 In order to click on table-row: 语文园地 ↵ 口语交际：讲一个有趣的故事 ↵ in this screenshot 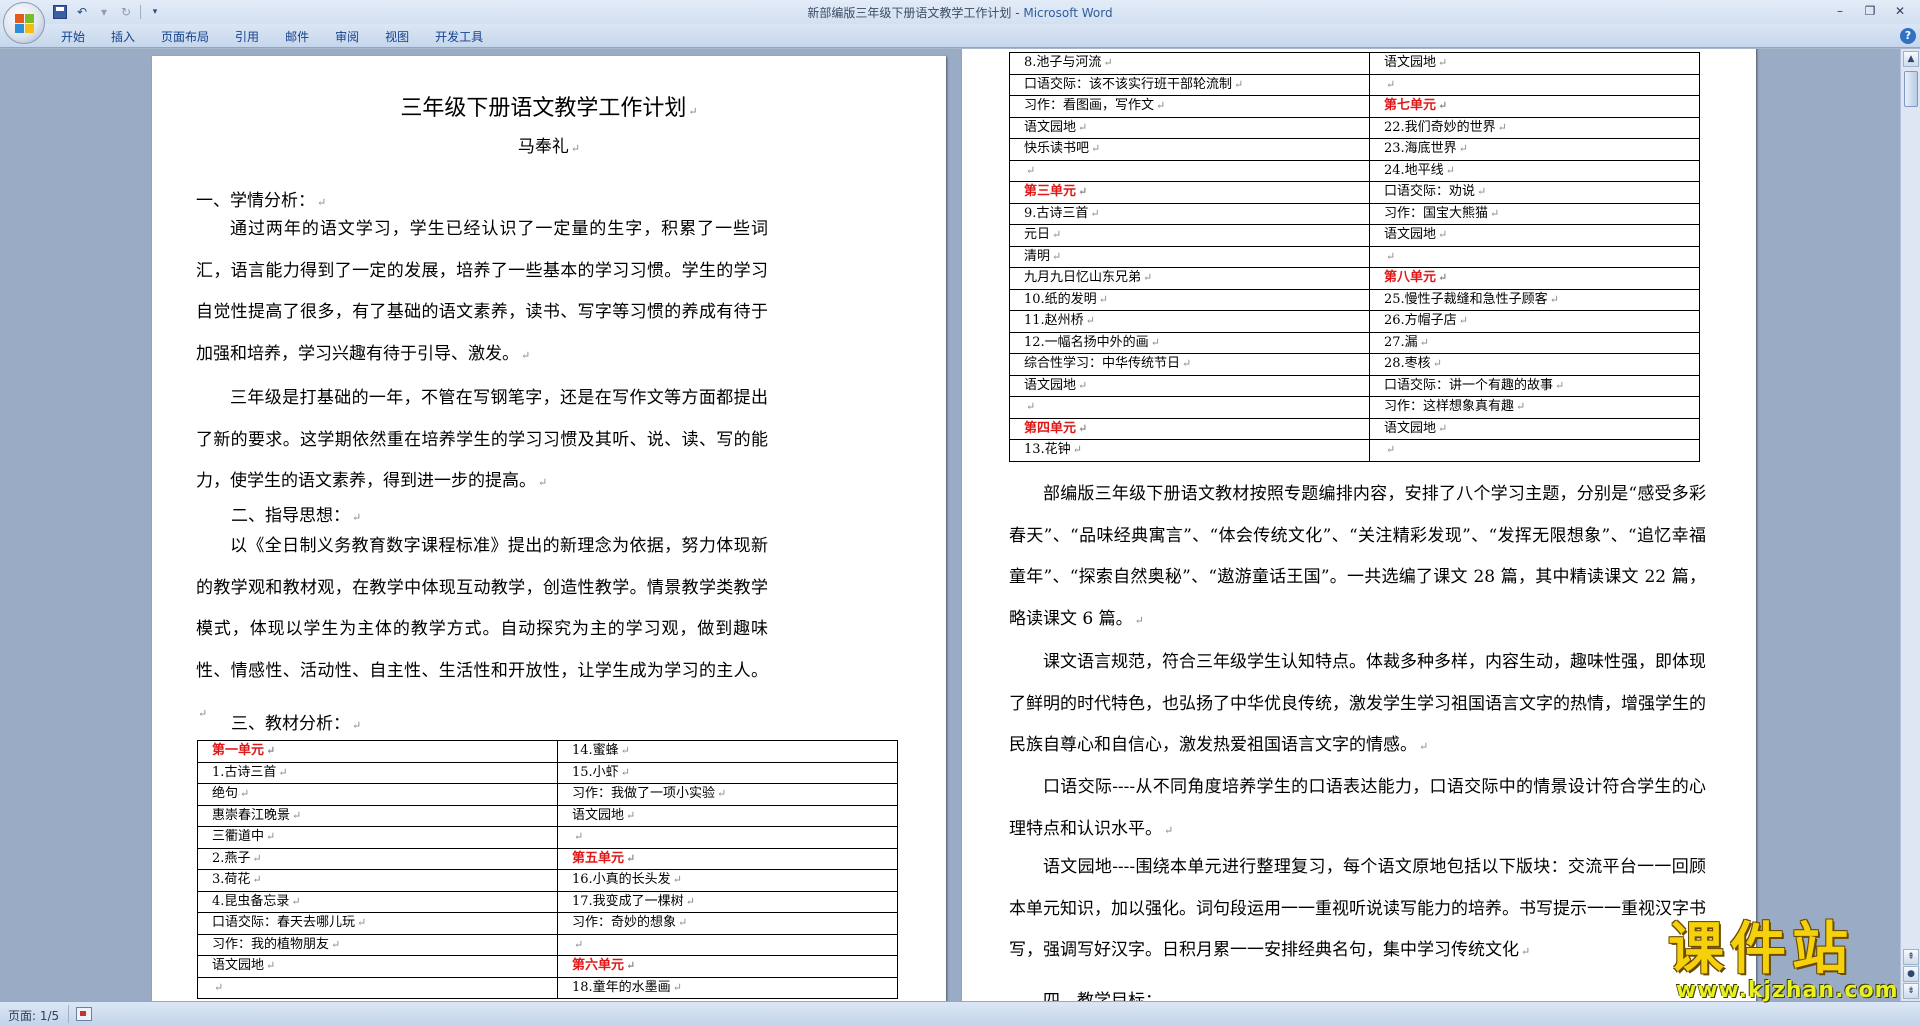, I will do `click(1354, 385)`.